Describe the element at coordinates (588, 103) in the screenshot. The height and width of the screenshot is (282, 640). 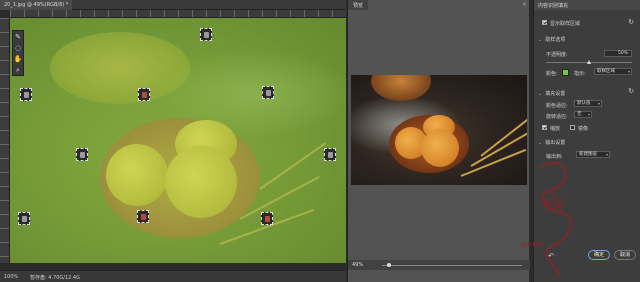
I see `color-adapt-dropdown: 默认值` at that location.